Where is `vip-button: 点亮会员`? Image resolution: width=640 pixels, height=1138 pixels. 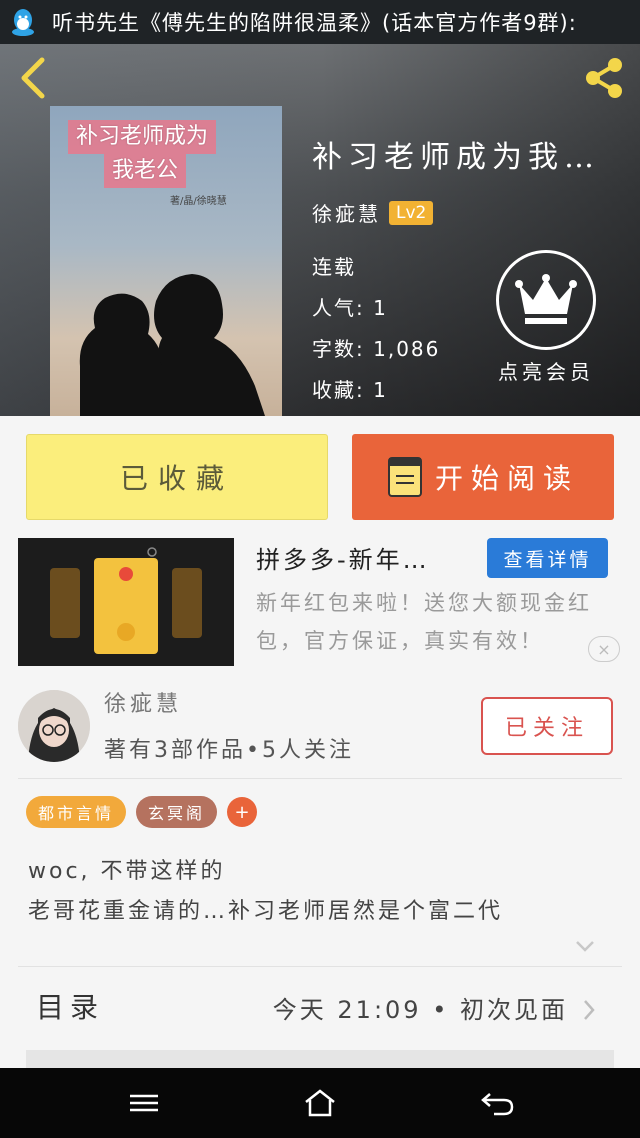
vip-button: 点亮会员 is located at coordinates (546, 317).